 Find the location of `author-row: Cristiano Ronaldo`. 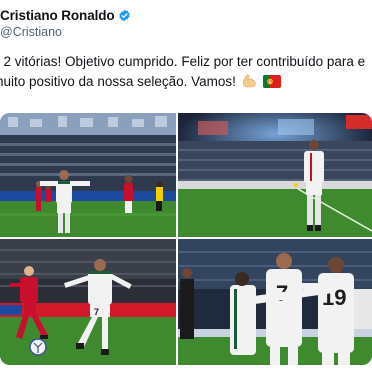

author-row: Cristiano Ronaldo is located at coordinates (65, 15).